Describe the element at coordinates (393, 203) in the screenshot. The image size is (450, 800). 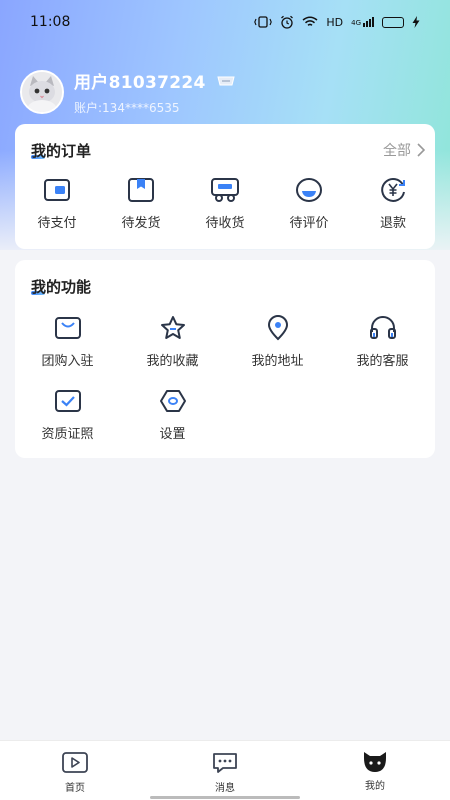
I see `order-refund: 退款` at that location.